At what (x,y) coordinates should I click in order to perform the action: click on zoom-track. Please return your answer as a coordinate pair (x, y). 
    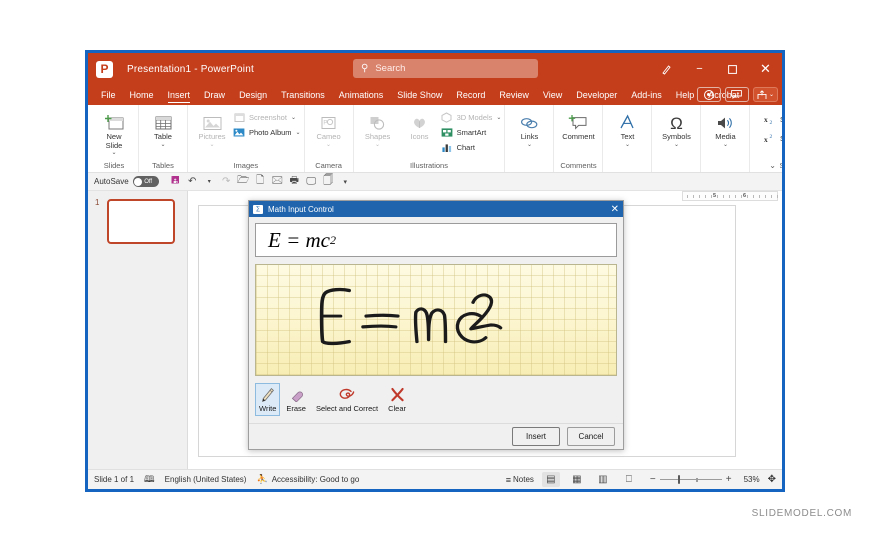
    Looking at the image, I should click on (690, 479).